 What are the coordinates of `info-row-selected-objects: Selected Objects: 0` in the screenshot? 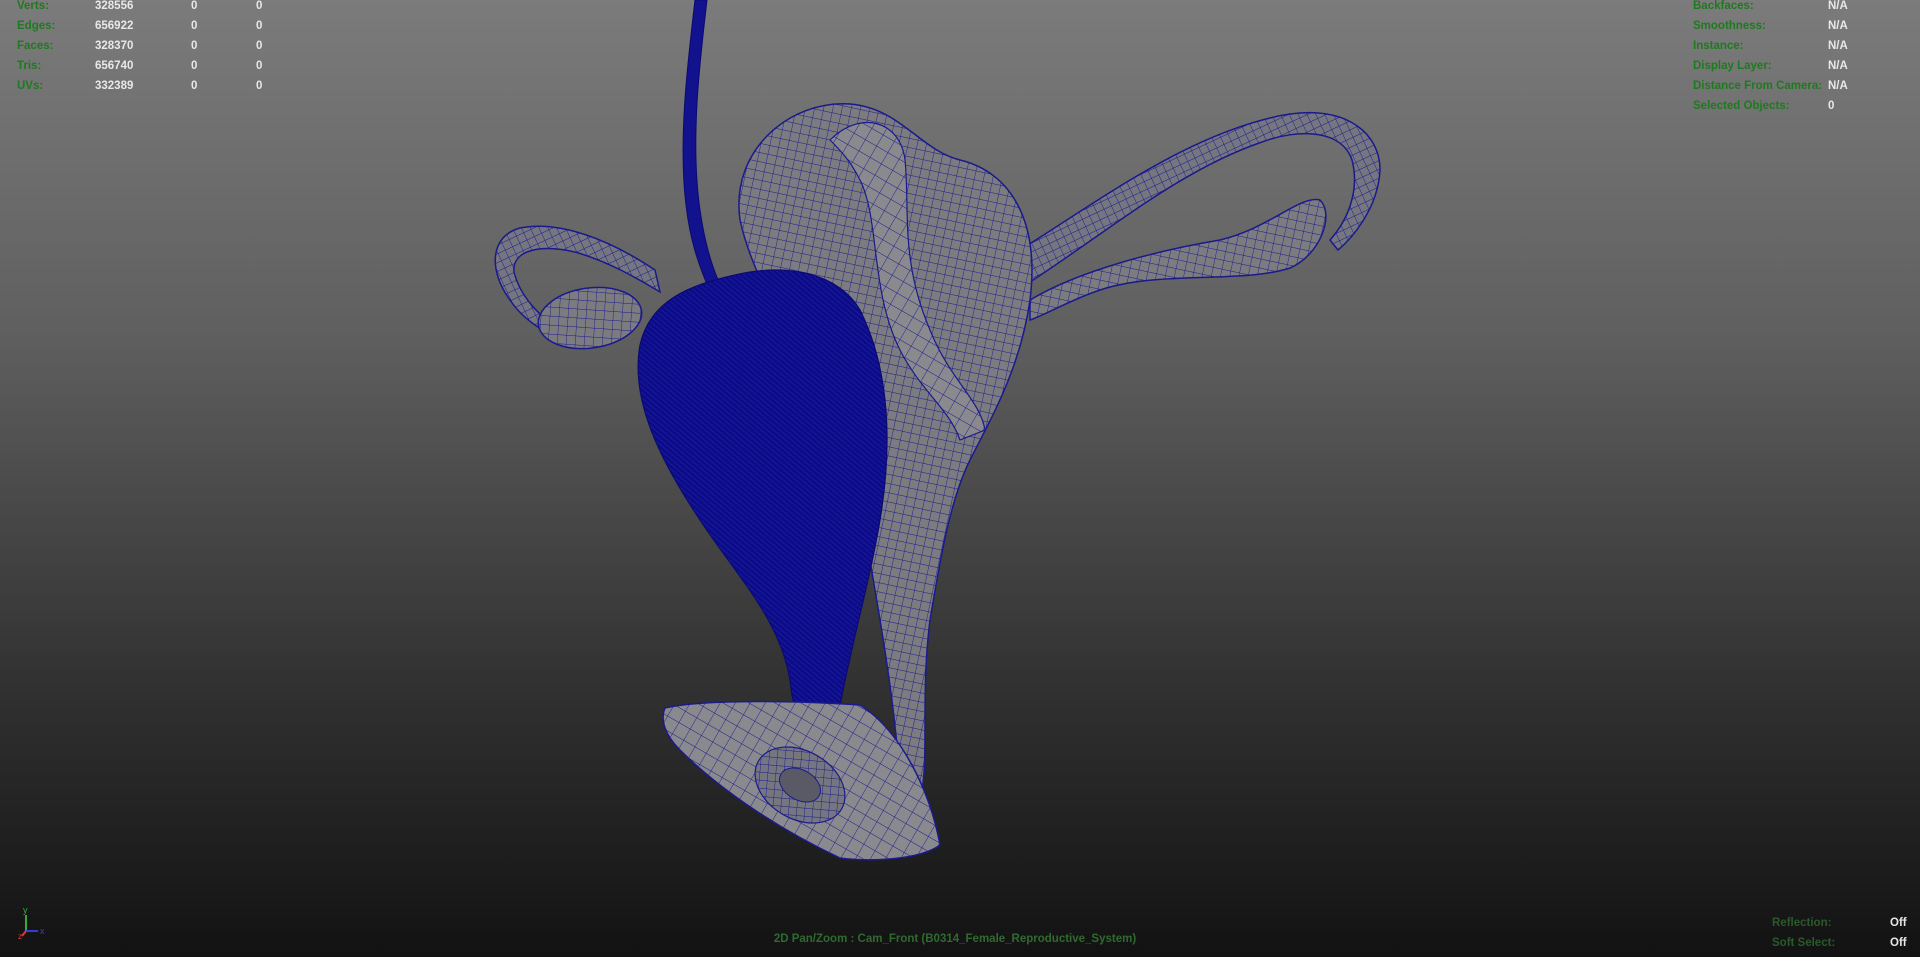 It's located at (1763, 106).